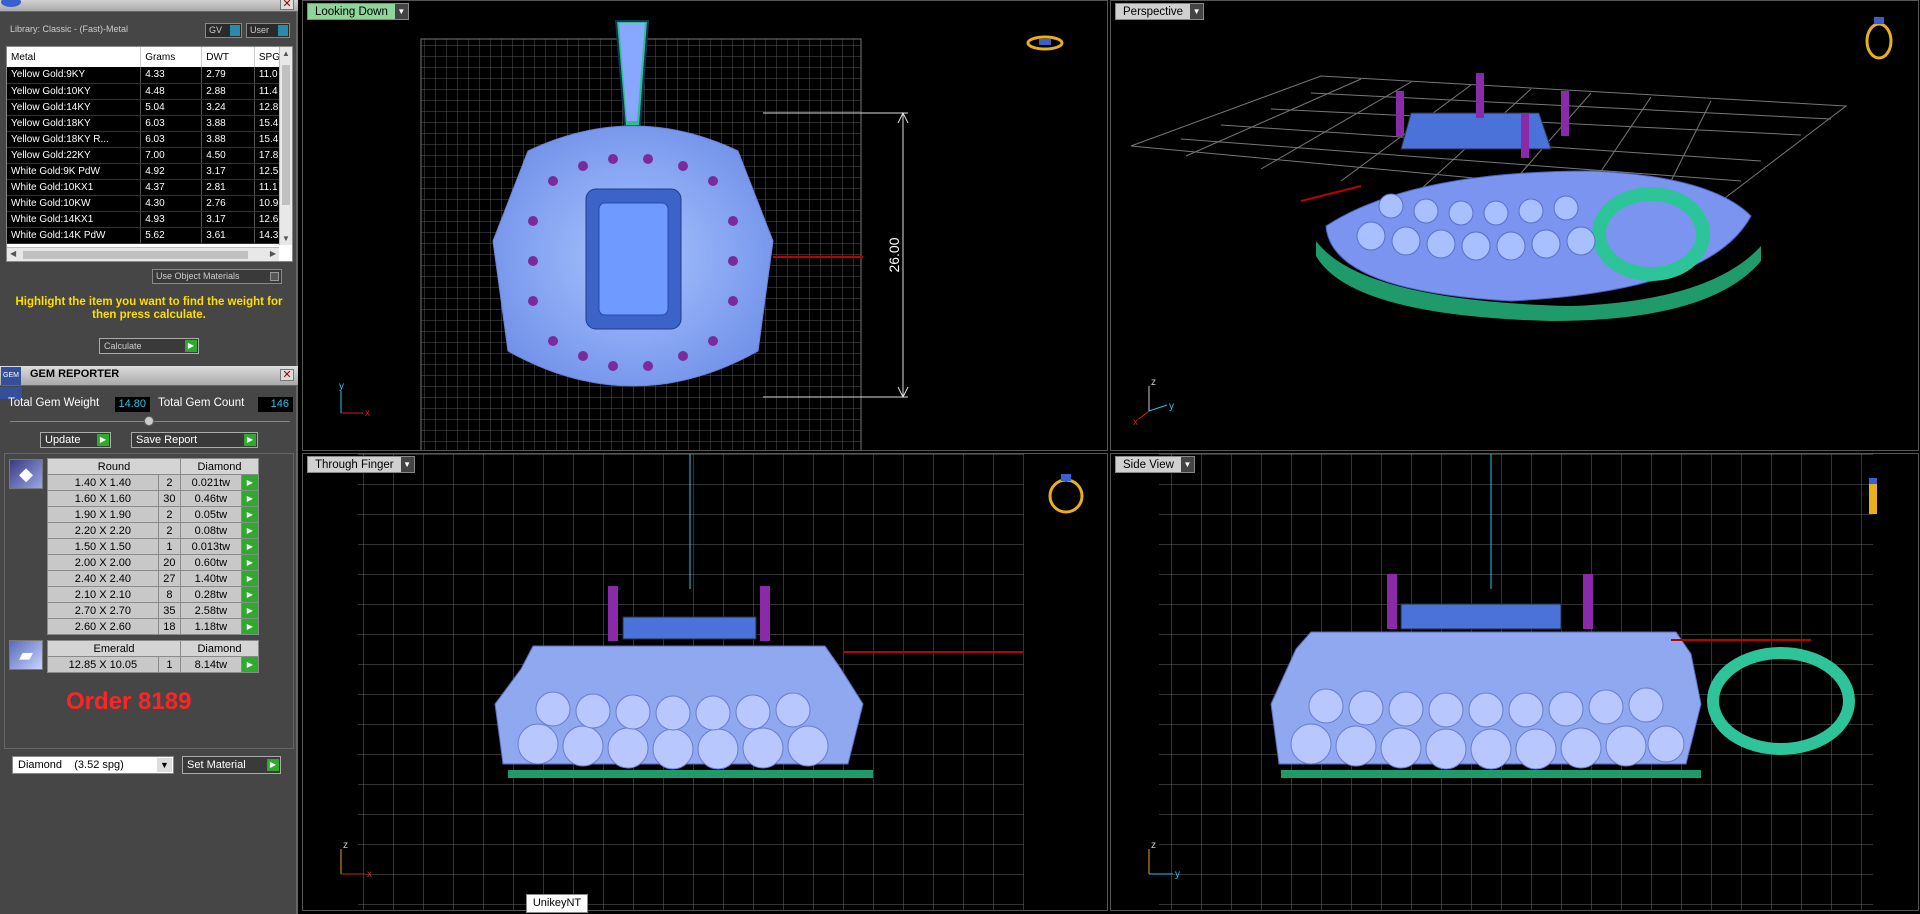 The width and height of the screenshot is (1920, 914). I want to click on material-select: Diamond (3.52 spg) ▼, so click(93, 765).